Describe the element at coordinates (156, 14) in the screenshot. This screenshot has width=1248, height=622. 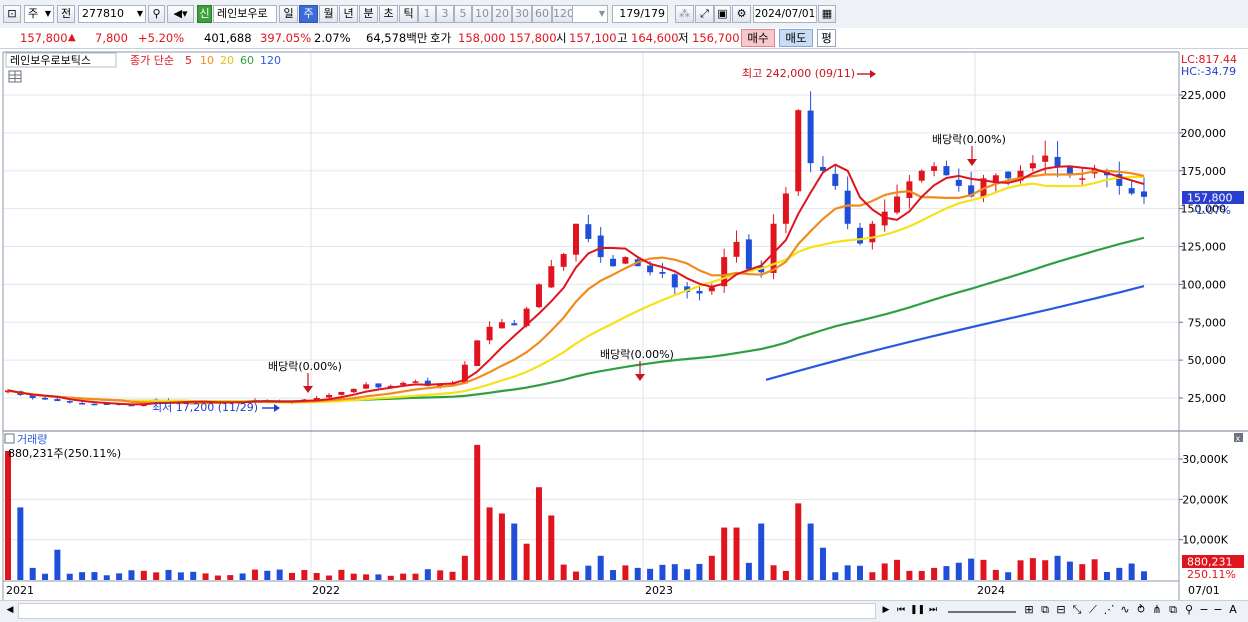
I see `search-icon: ⚲` at that location.